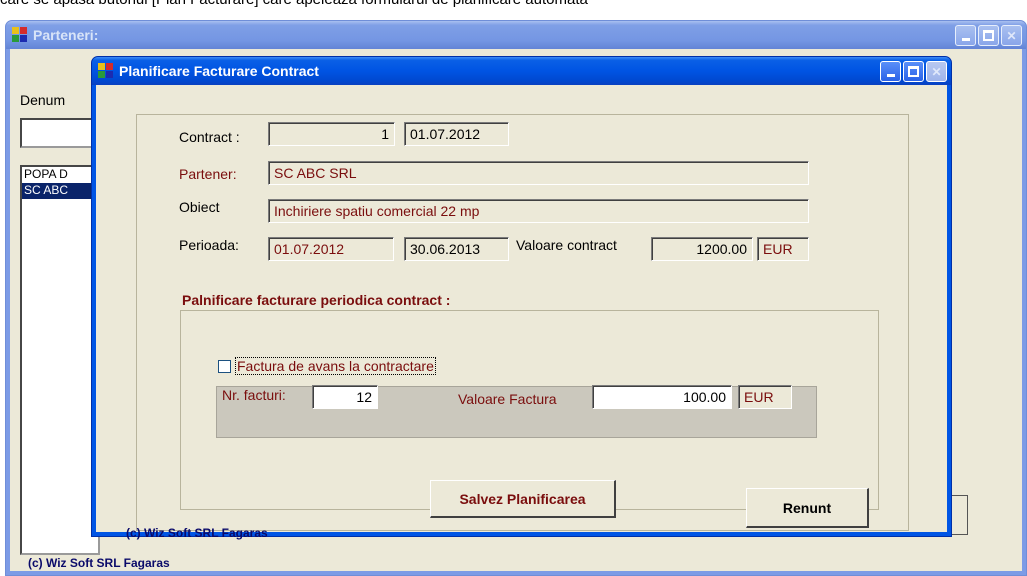  Describe the element at coordinates (208, 174) in the screenshot. I see `partener-label: Partener:` at that location.